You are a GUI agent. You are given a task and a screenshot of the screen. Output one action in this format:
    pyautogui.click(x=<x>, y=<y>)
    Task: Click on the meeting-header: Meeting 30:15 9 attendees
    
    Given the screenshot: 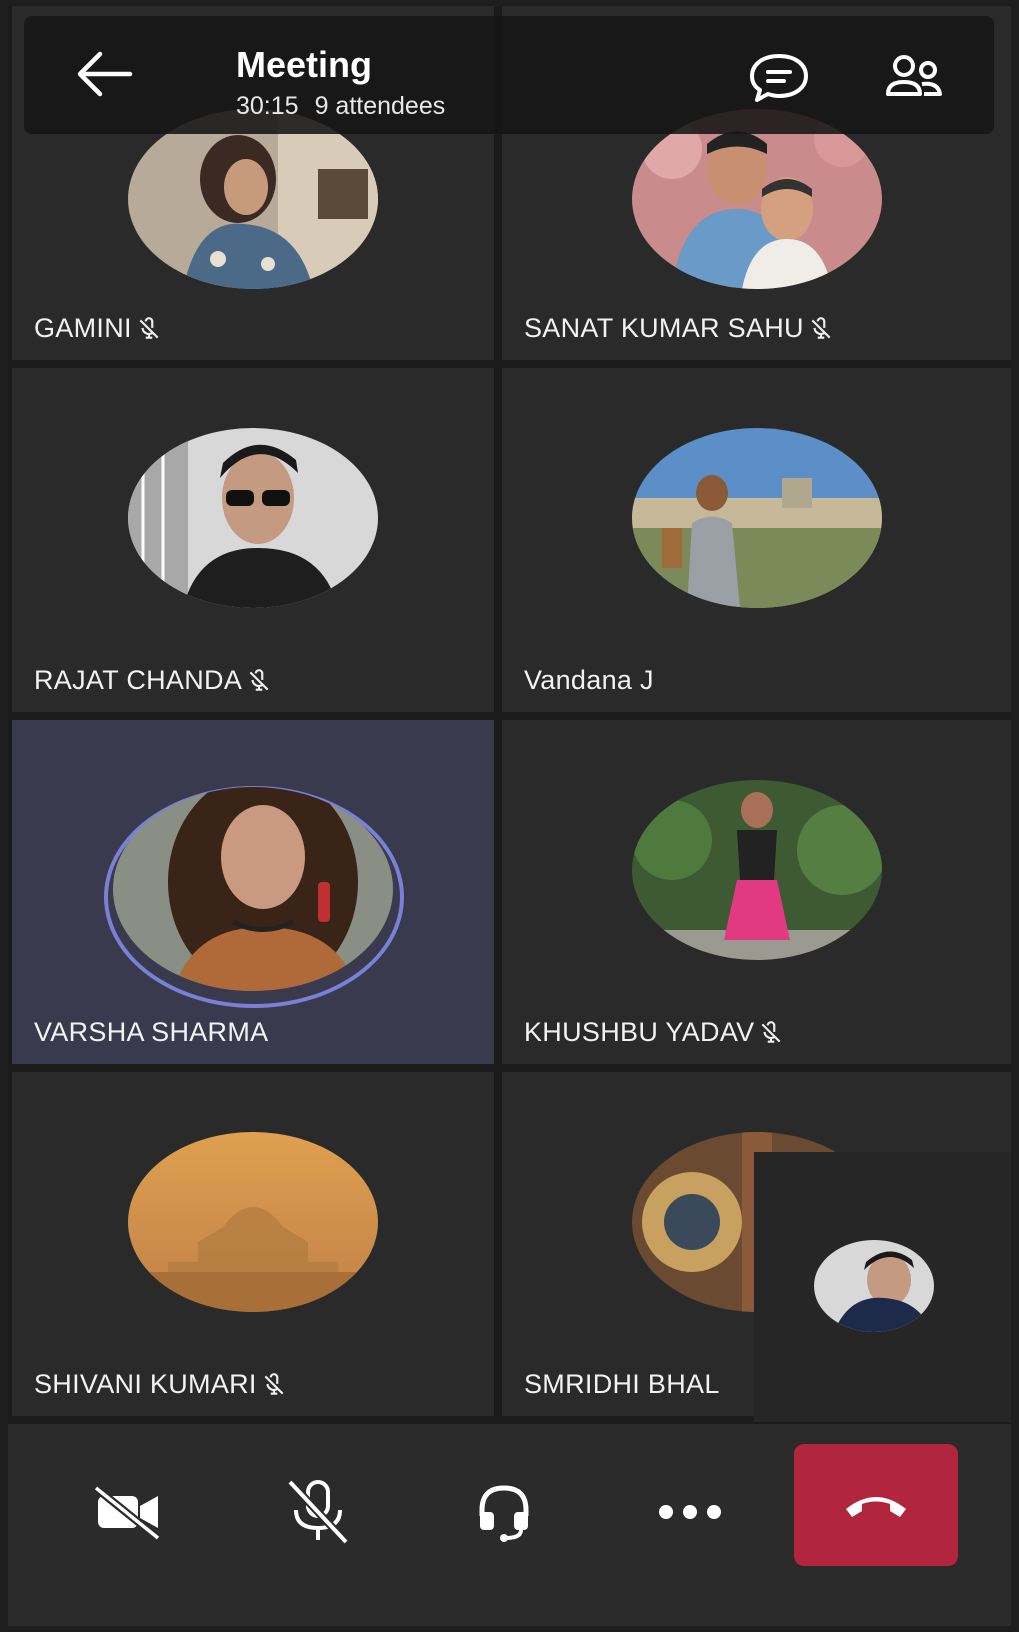 What is the action you would take?
    pyautogui.click(x=509, y=75)
    